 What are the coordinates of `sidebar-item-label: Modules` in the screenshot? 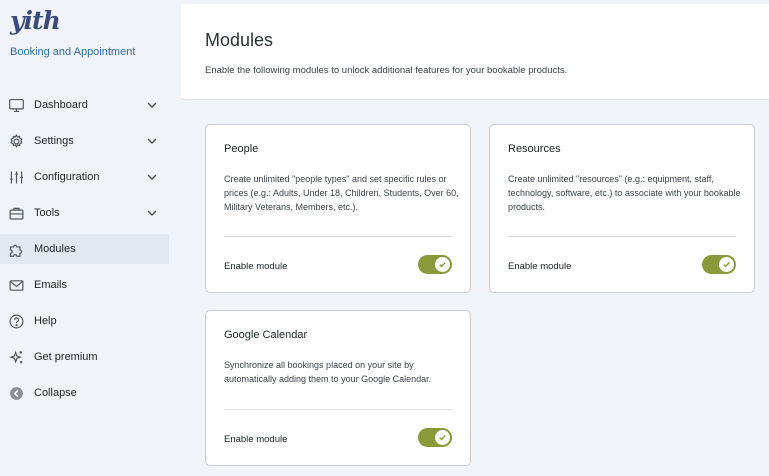 It's located at (55, 249).